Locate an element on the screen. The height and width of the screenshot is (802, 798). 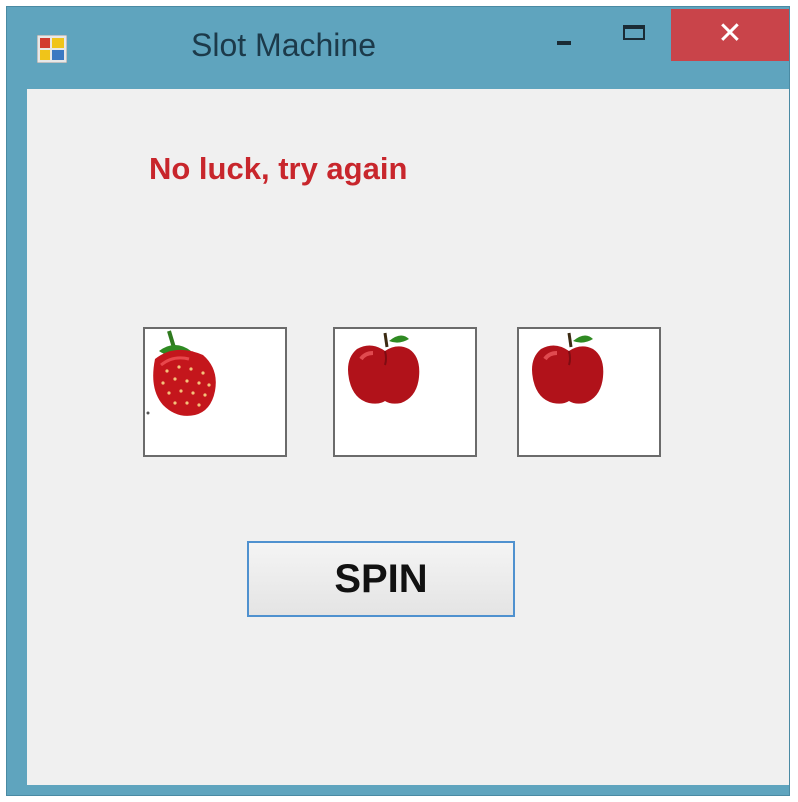
spin-button: SPIN is located at coordinates (381, 579).